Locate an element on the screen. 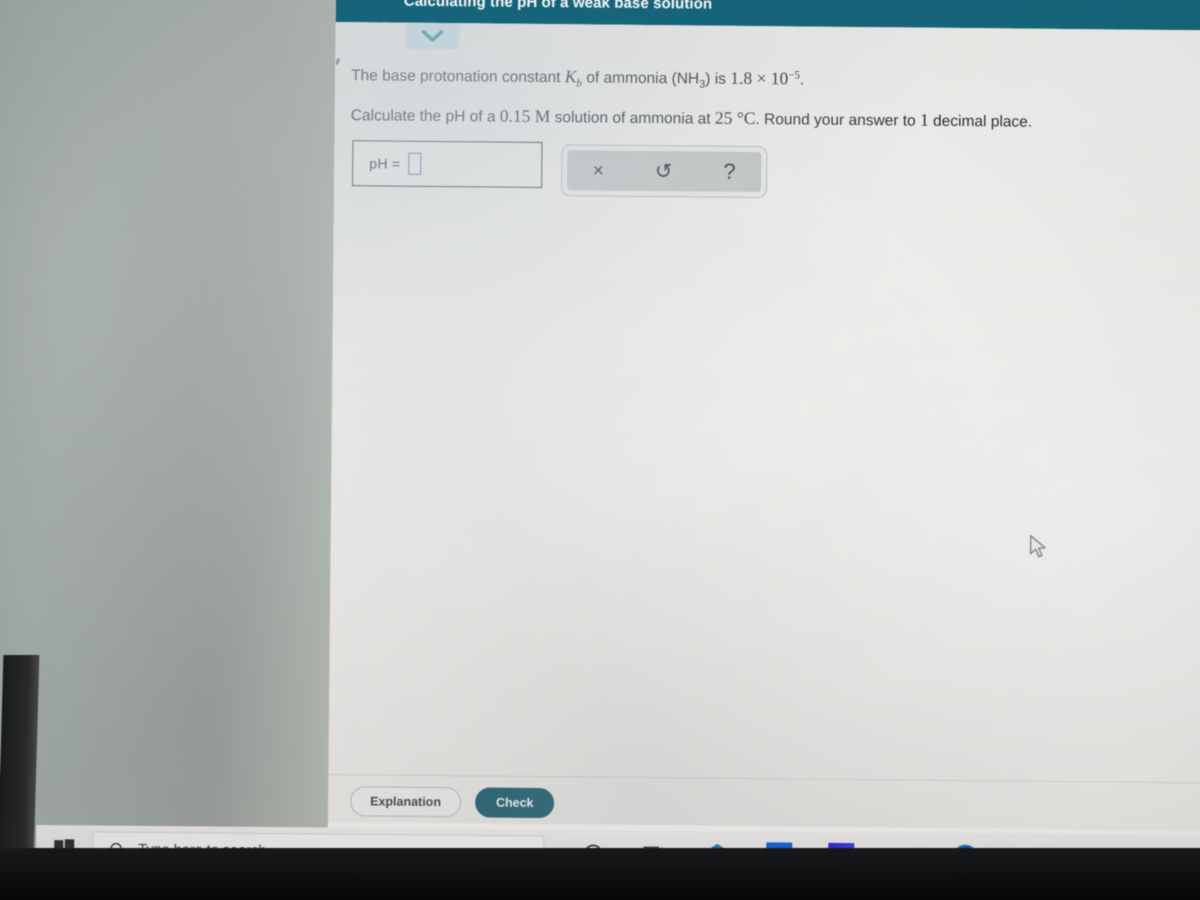 This screenshot has width=1200, height=900. collapse-panel-toggle is located at coordinates (432, 36).